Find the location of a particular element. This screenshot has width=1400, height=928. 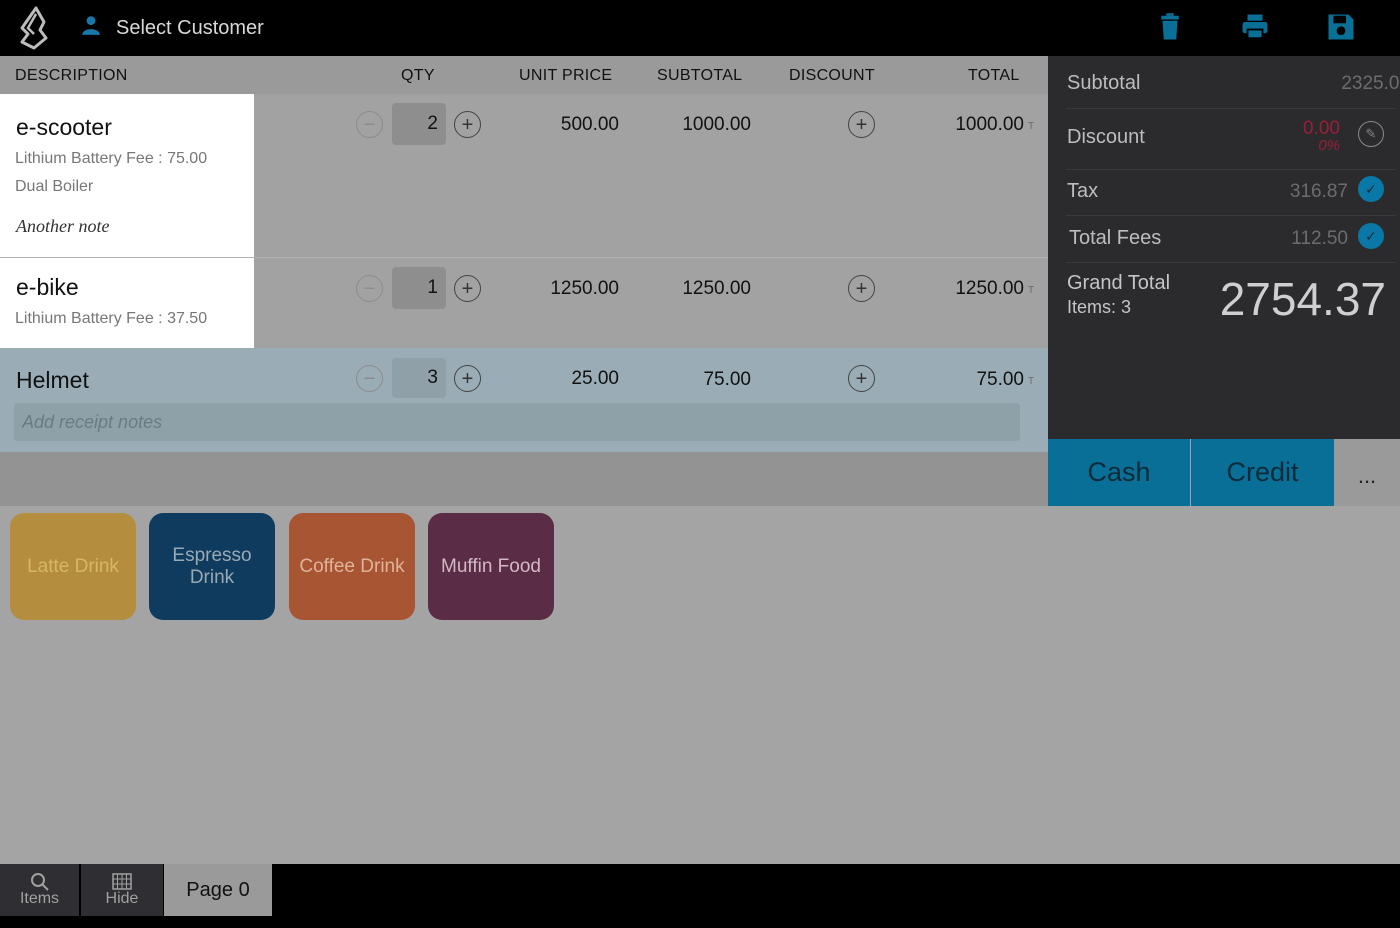

grand-total-label: Grand Total is located at coordinates (1119, 283).